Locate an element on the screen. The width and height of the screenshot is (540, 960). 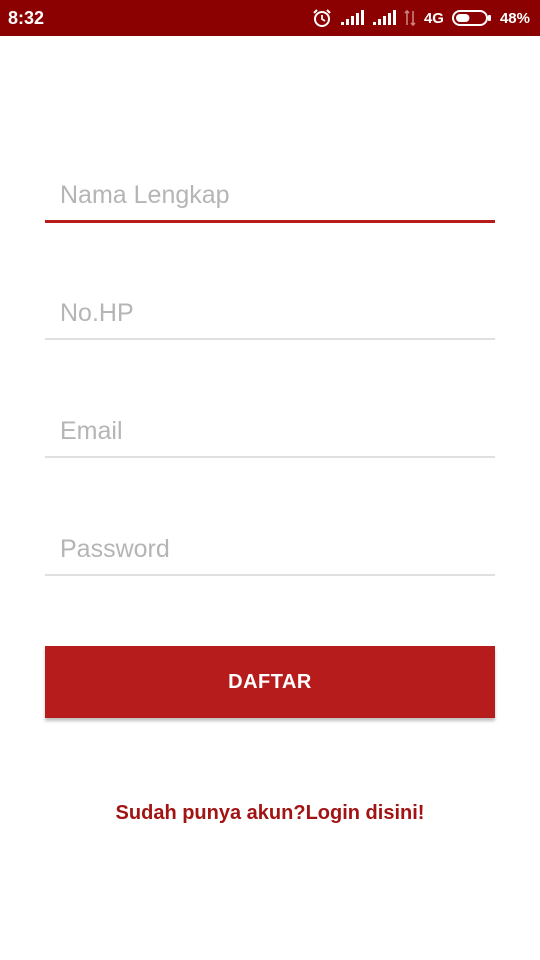
full-name-input is located at coordinates (270, 195).